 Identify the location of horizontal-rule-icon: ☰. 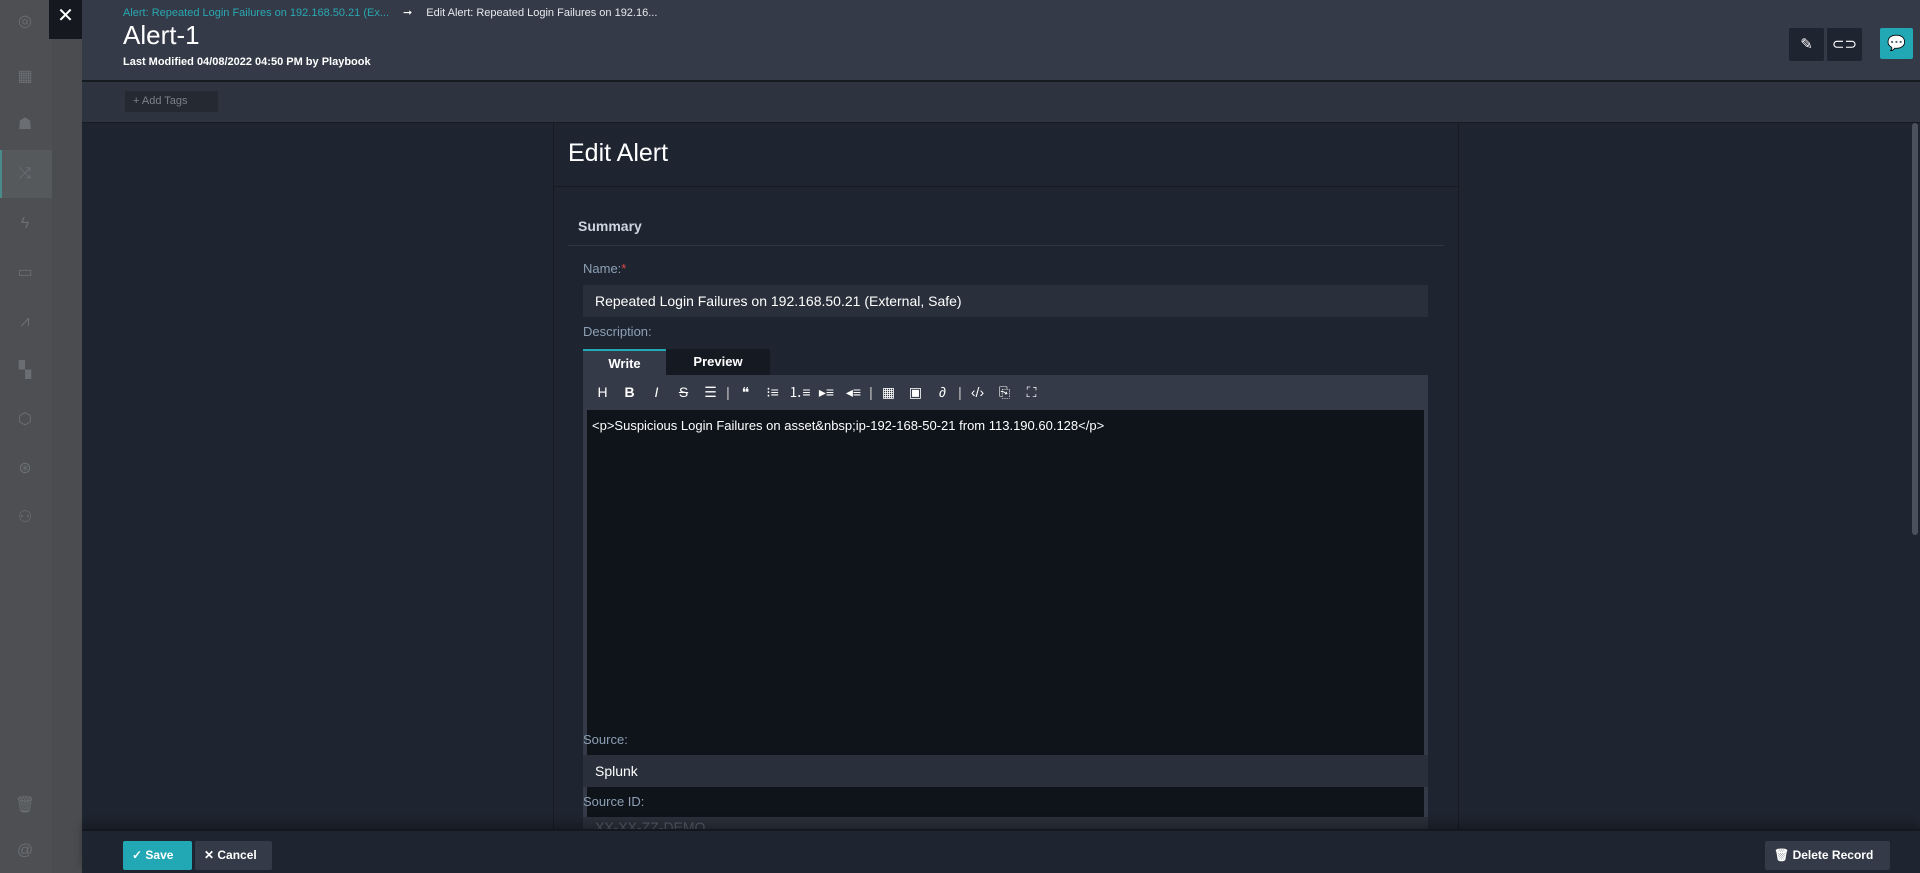
(710, 392).